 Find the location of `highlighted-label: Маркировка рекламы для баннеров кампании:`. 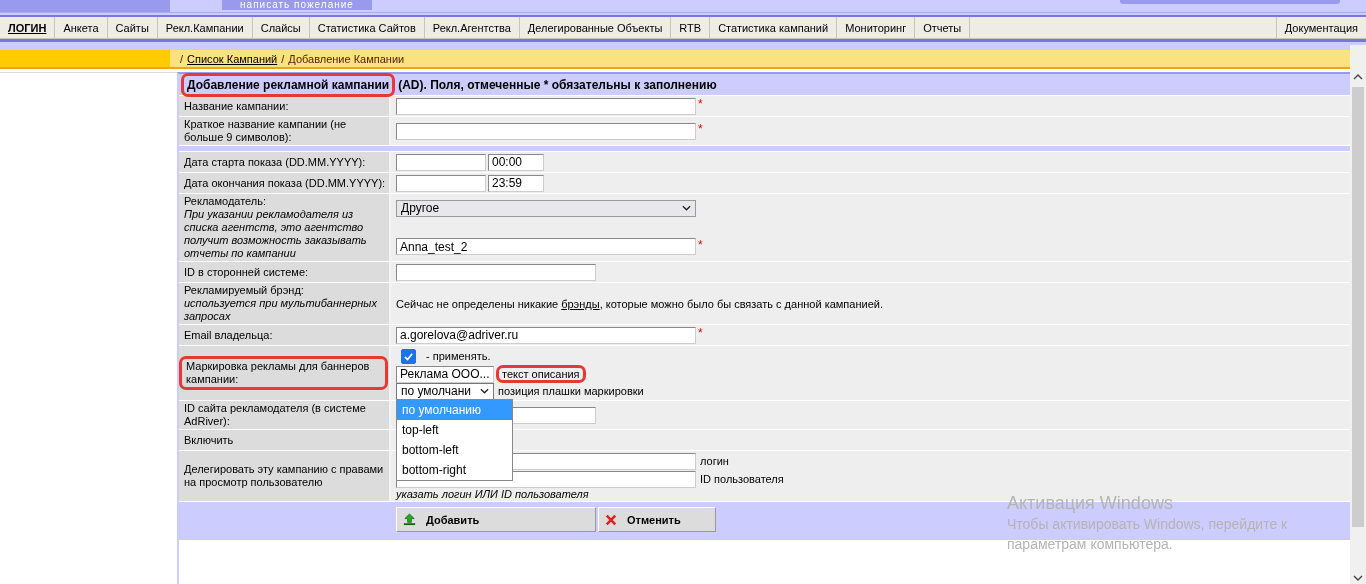

highlighted-label: Маркировка рекламы для баннеров кампании: is located at coordinates (283, 373).